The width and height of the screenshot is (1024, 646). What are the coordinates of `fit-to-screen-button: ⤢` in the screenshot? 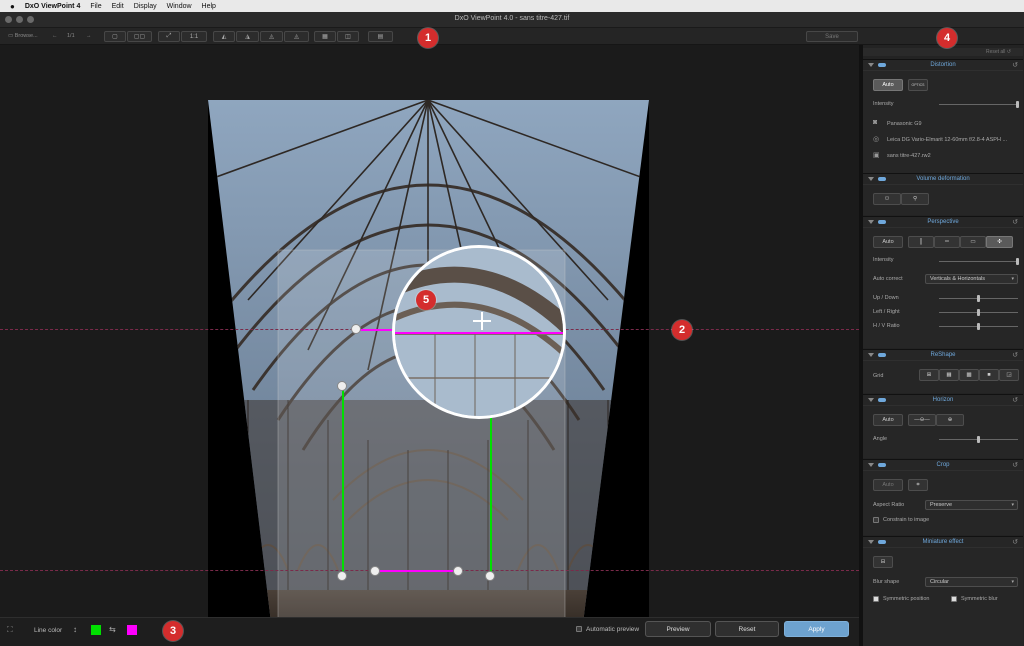 It's located at (169, 36).